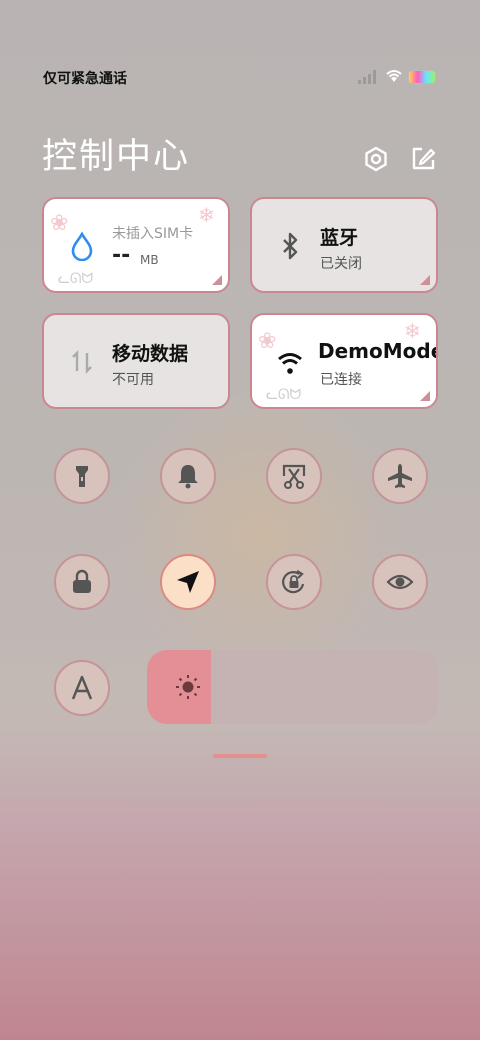 This screenshot has height=1040, width=480. I want to click on bell-icon, so click(188, 477).